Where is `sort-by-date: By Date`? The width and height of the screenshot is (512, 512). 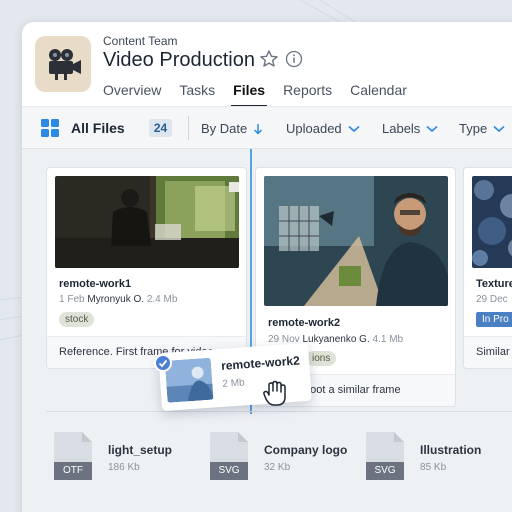
sort-by-date: By Date is located at coordinates (232, 128).